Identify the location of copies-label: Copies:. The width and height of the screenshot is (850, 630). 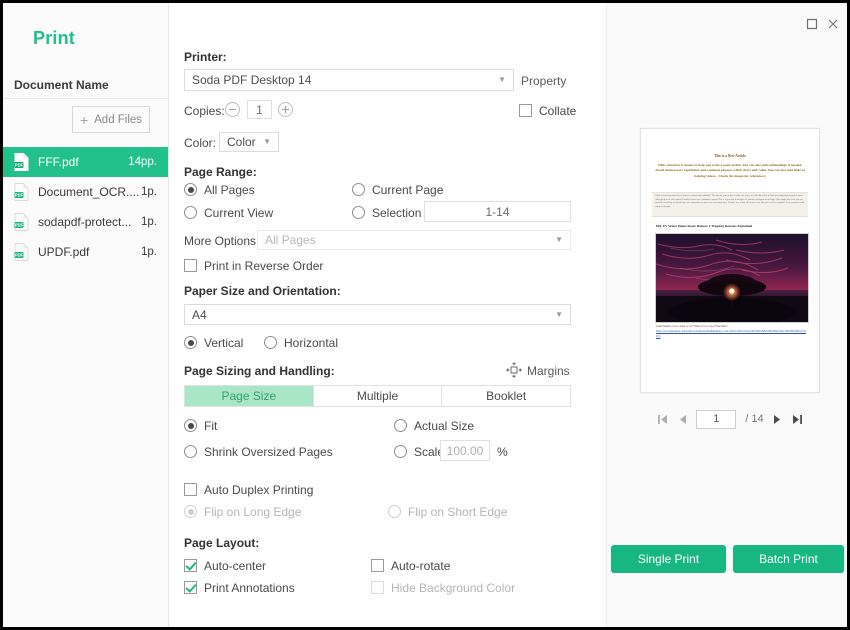
(204, 111).